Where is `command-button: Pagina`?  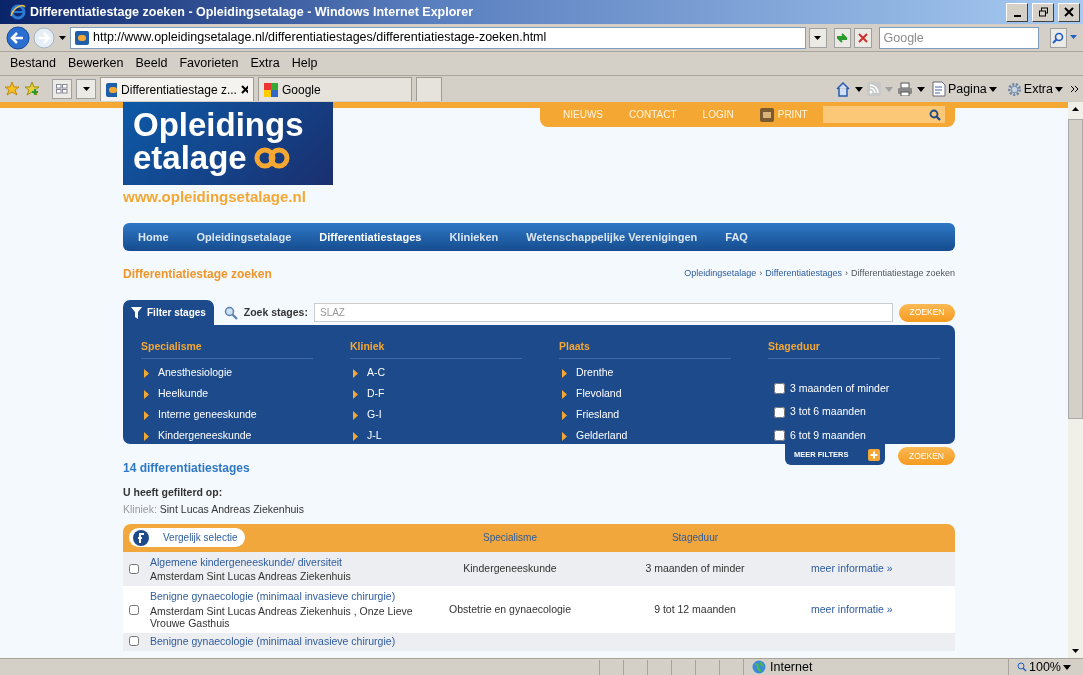 command-button: Pagina is located at coordinates (964, 89).